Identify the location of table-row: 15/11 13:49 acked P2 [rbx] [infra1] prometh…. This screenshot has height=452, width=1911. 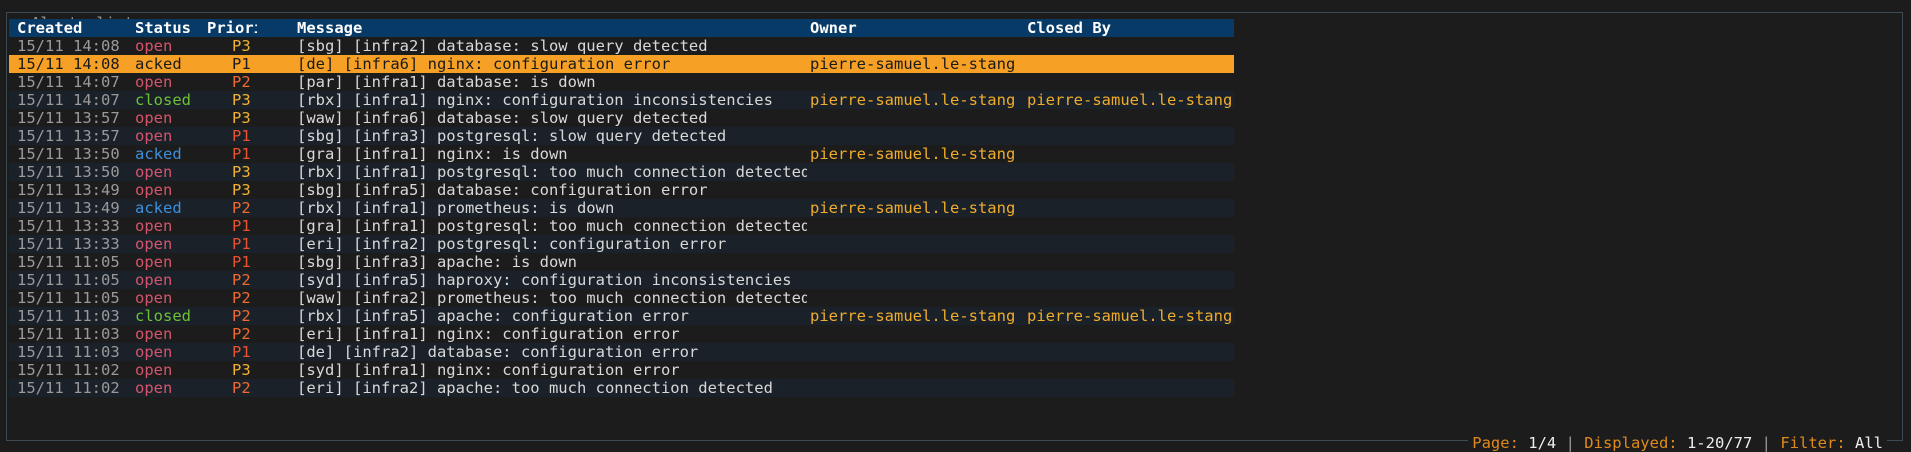
(621, 208).